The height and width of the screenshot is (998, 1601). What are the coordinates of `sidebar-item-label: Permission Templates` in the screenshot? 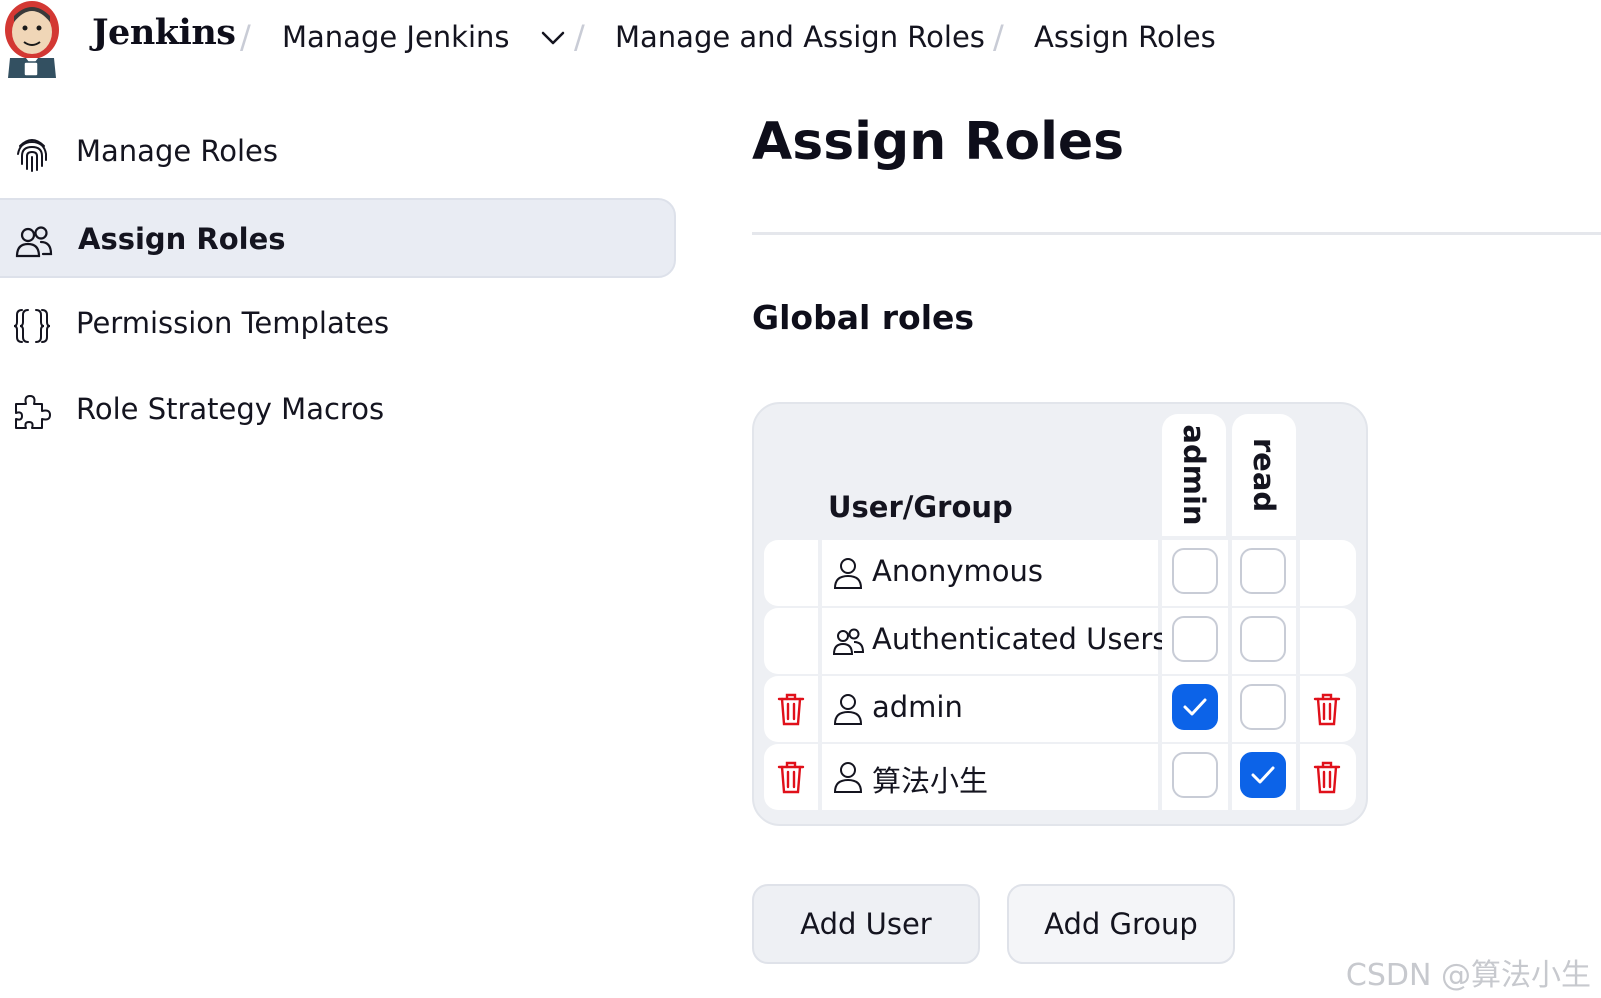 It's located at (233, 323).